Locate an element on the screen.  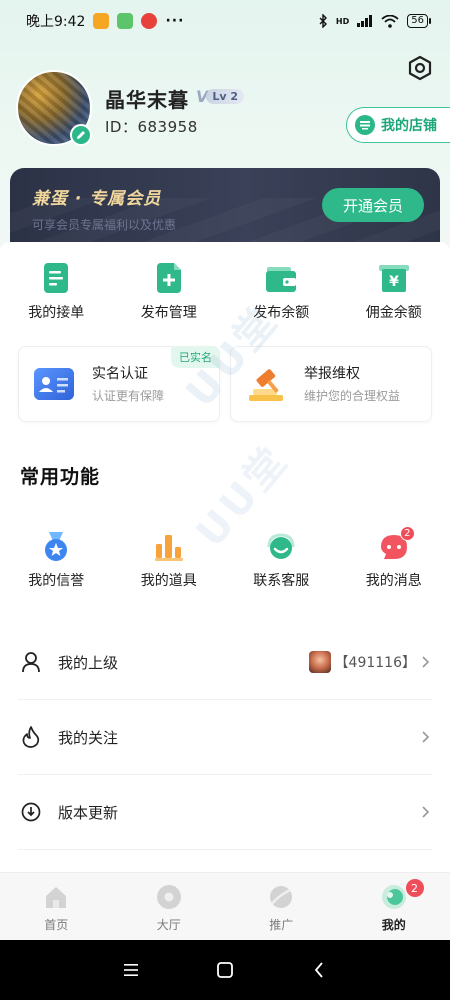
message-badge: 2 is located at coordinates (407, 533).